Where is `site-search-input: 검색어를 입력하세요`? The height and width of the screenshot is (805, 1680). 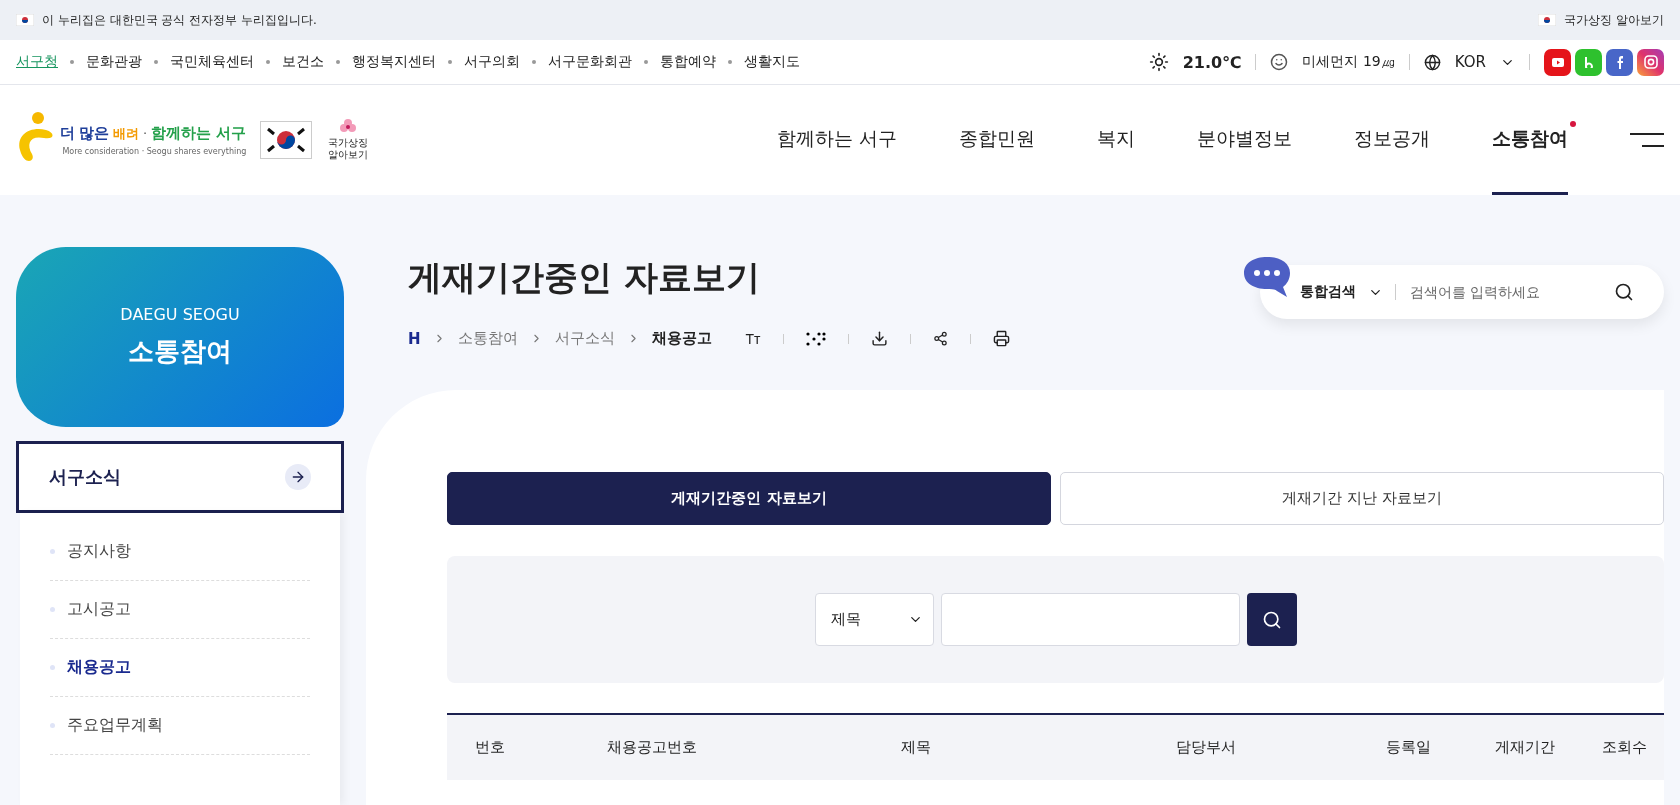 site-search-input: 검색어를 입력하세요 is located at coordinates (1505, 292).